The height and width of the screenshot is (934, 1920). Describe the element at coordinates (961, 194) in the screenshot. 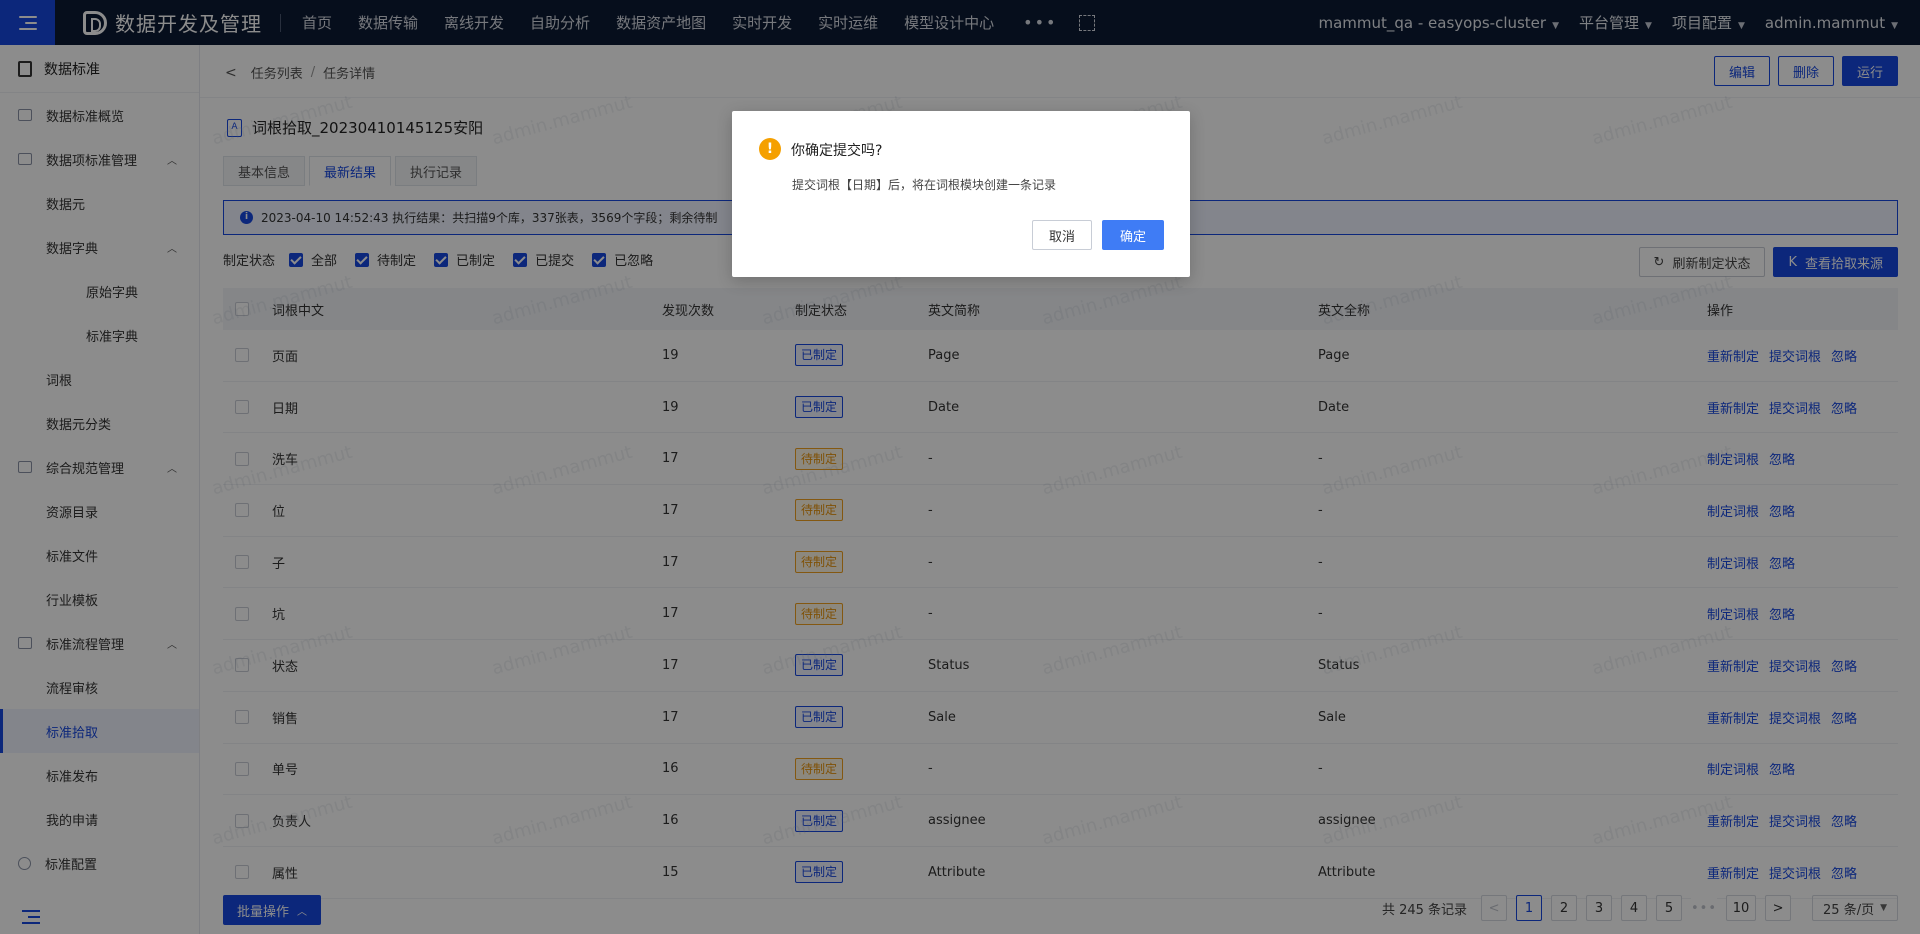

I see `confirm-dialog: ! 你确定提交吗? 提交词根【日期】后，将在词根模块创建一条记录 取消 确定` at that location.